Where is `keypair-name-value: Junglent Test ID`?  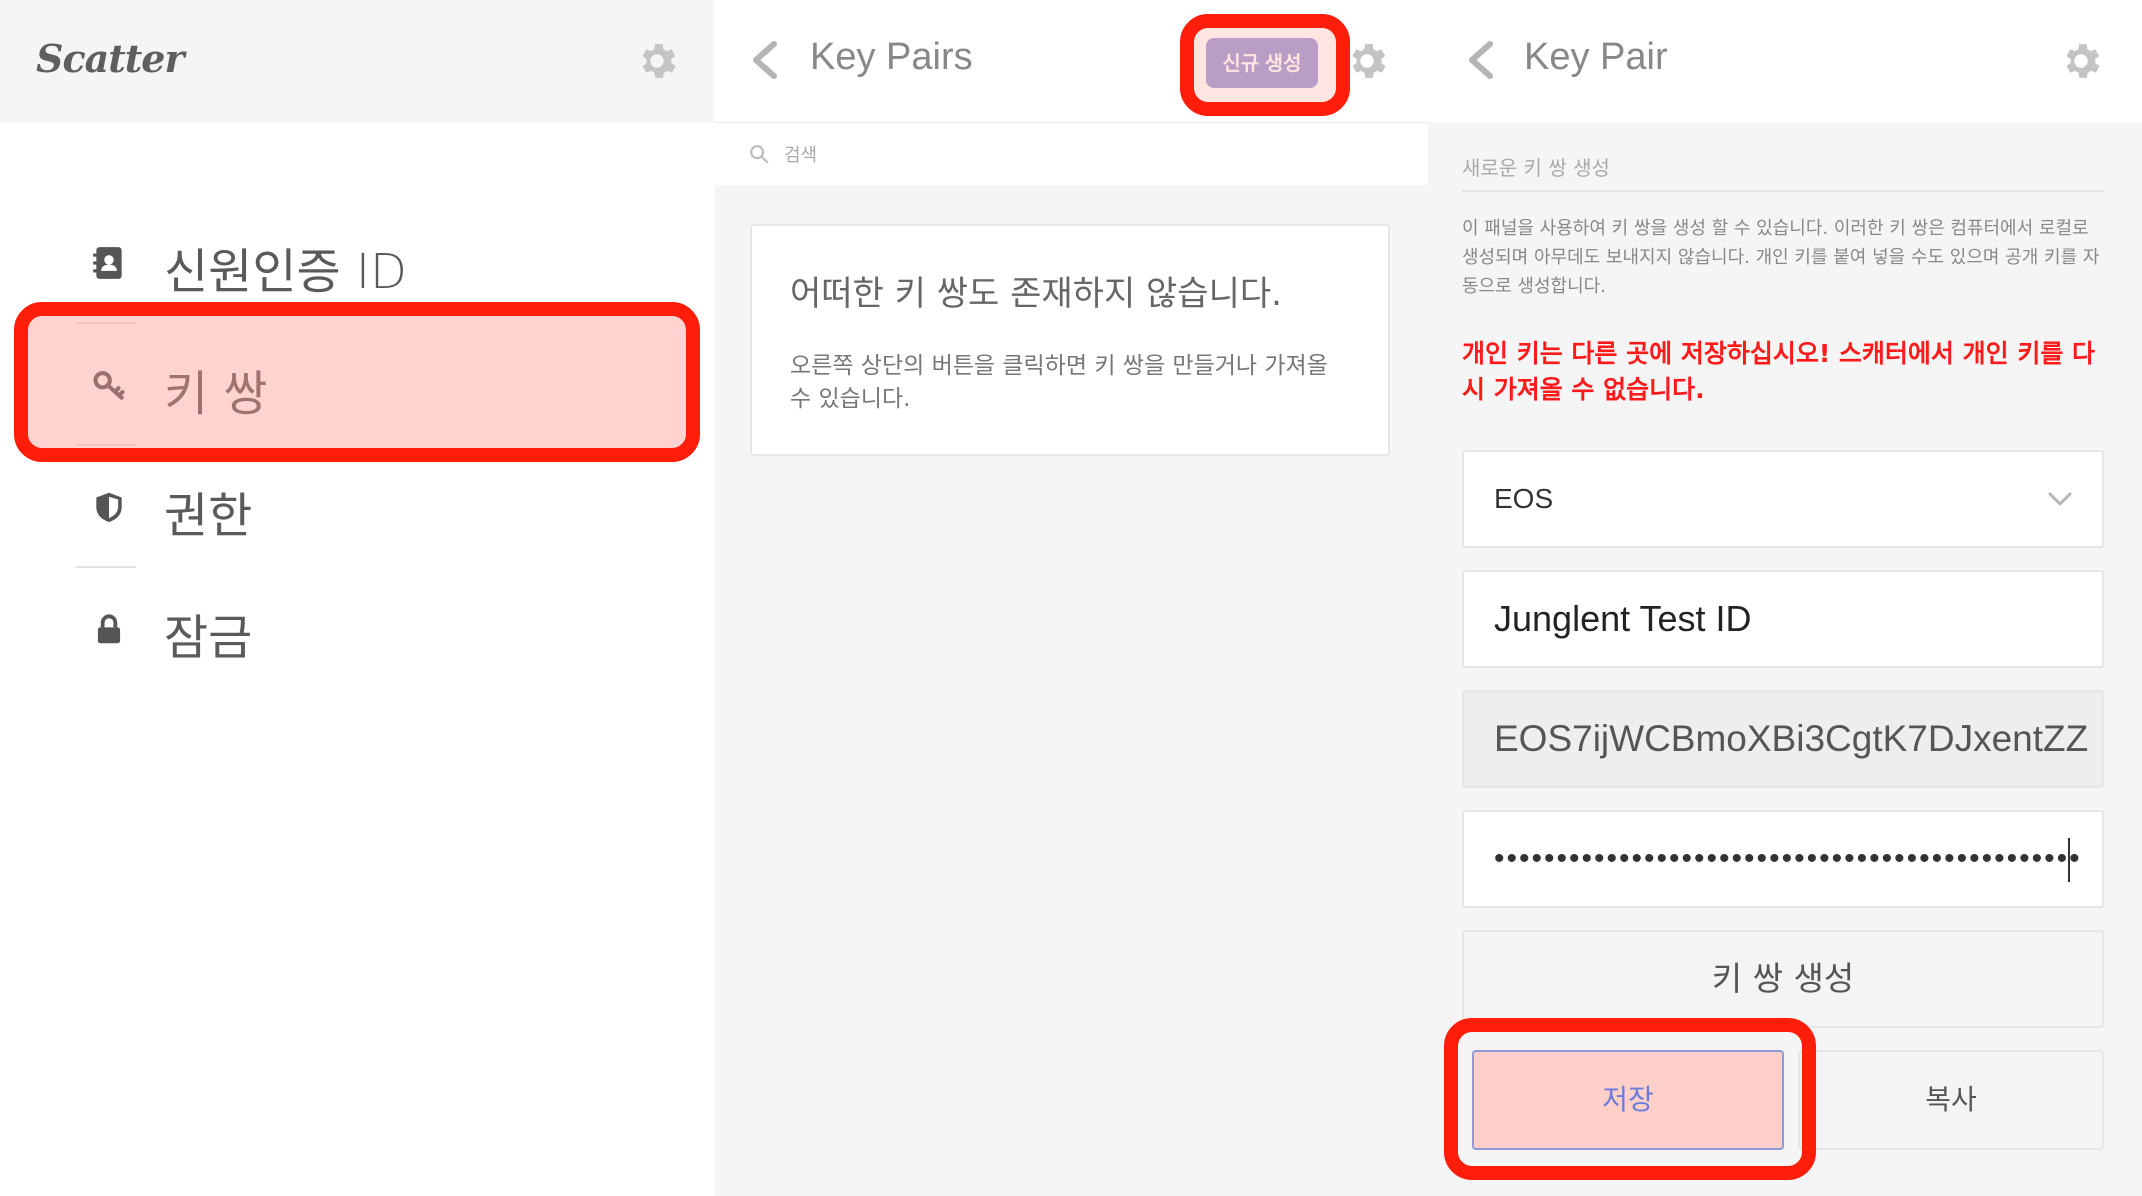 keypair-name-value: Junglent Test ID is located at coordinates (1623, 618).